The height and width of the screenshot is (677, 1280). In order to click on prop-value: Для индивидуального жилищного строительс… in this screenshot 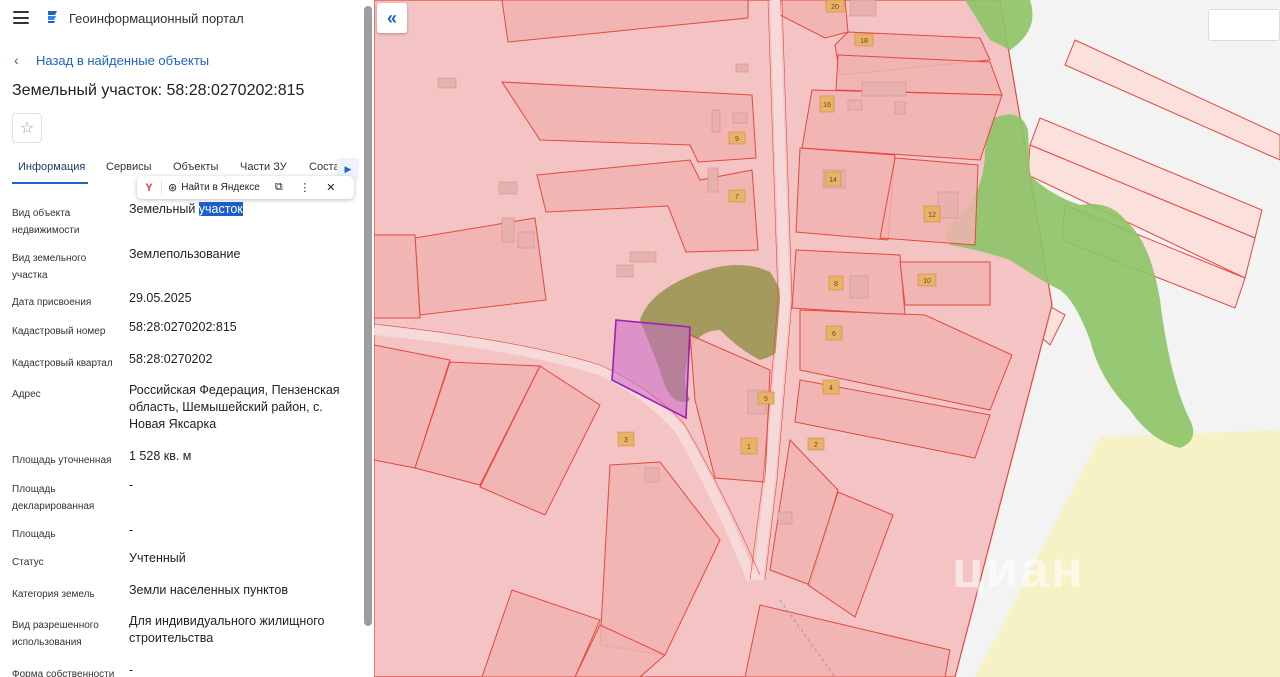, I will do `click(227, 629)`.